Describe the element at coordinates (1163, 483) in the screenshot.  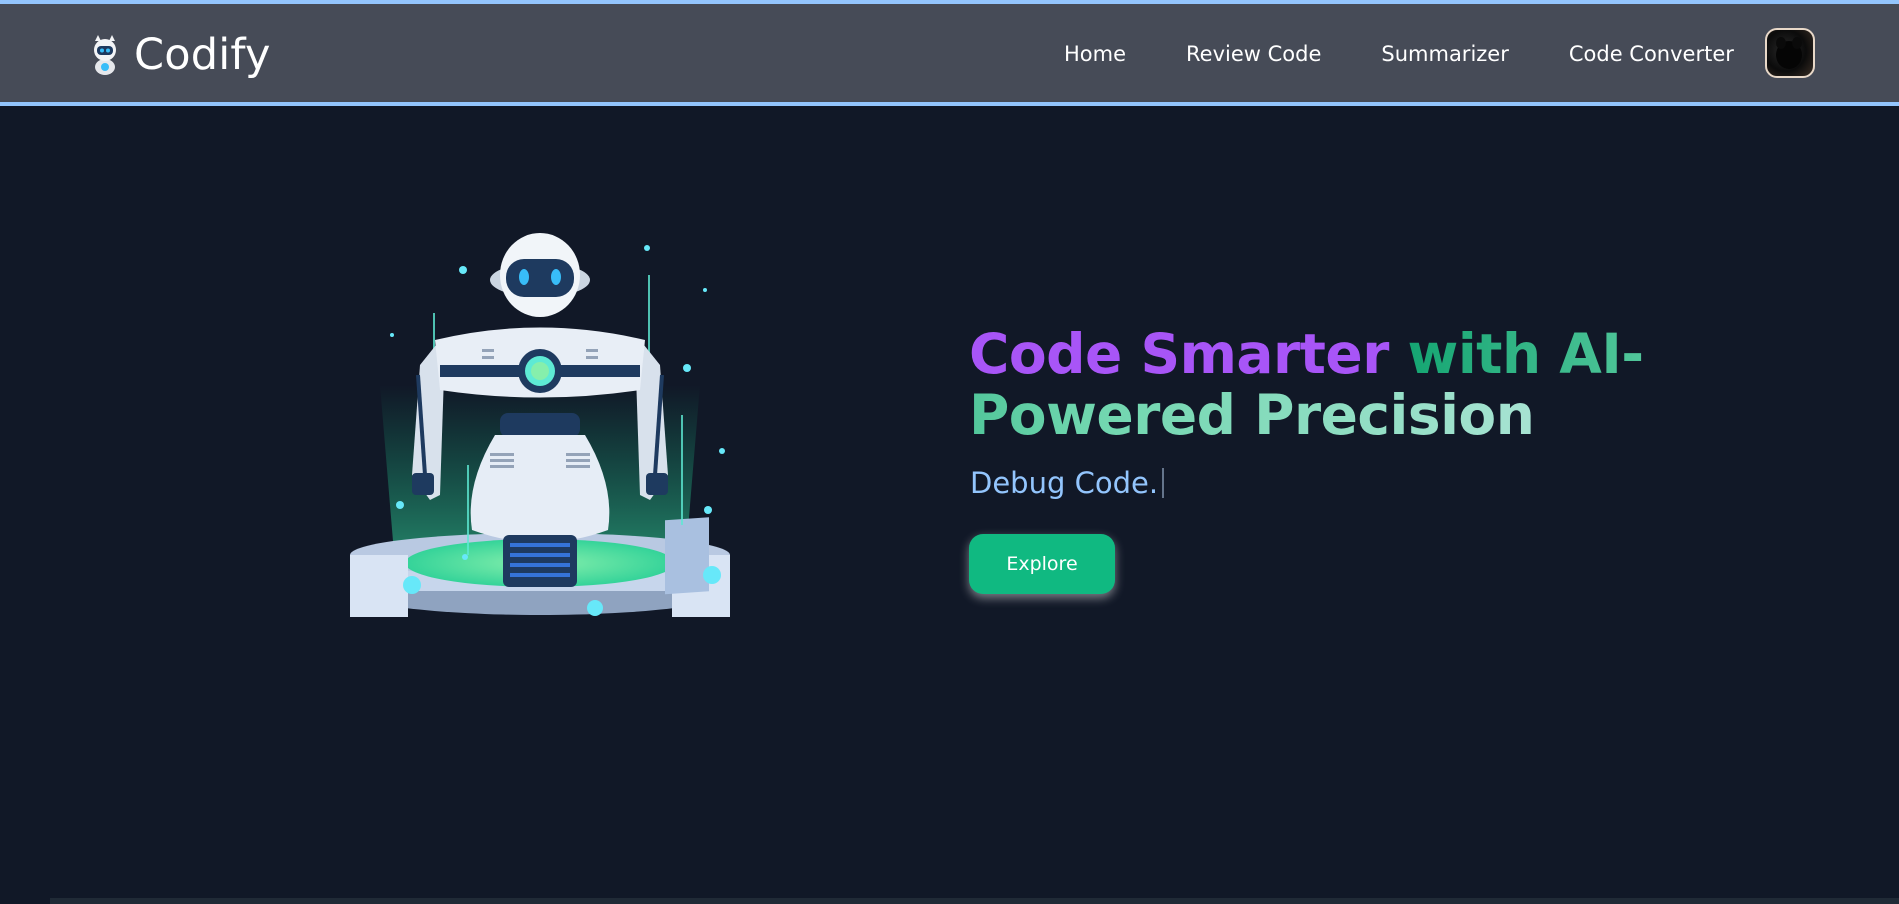
I see `typing-caret` at that location.